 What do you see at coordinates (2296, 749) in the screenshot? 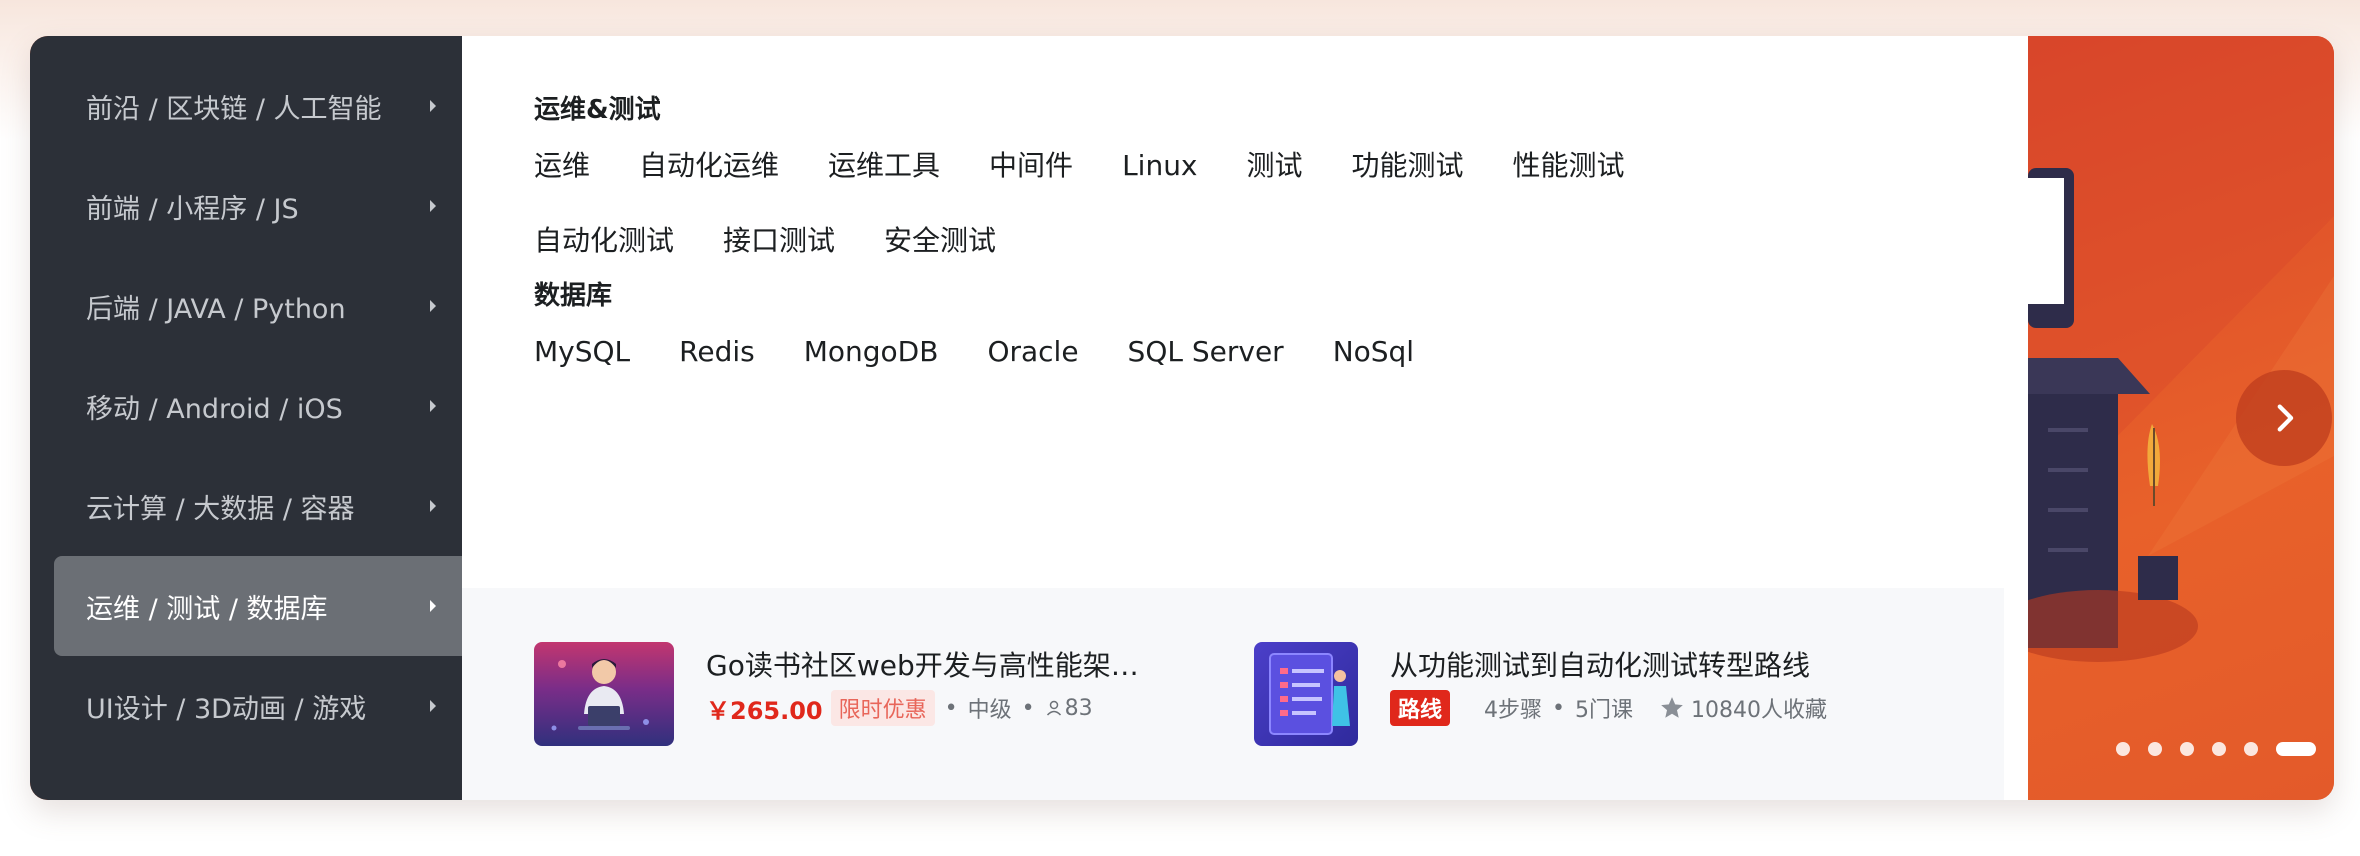
I see `carousel-dot-active` at bounding box center [2296, 749].